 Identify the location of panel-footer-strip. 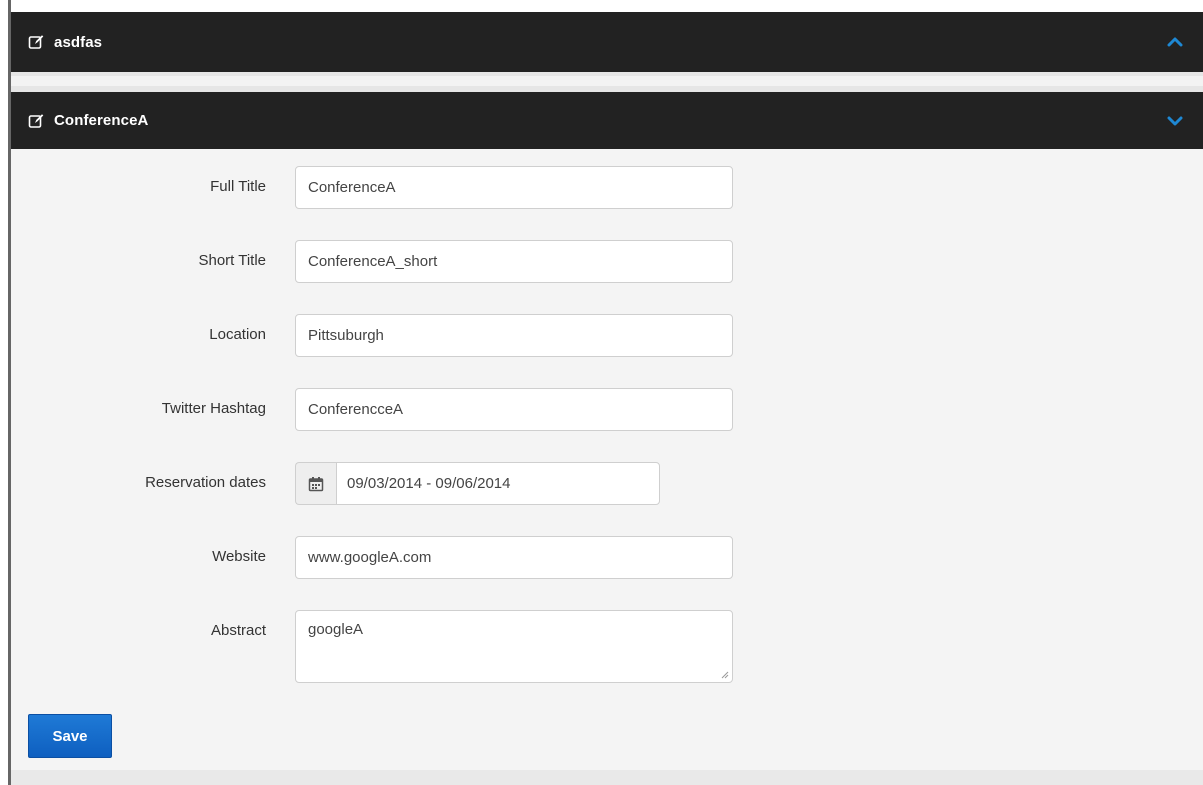
(607, 777).